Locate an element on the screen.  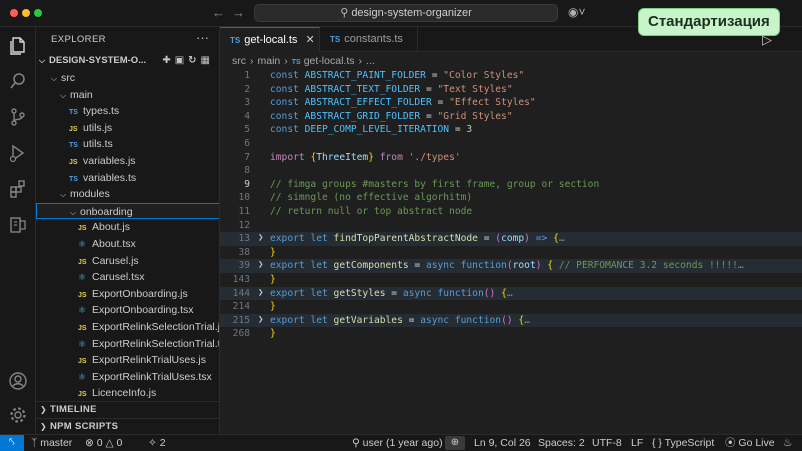
code-token: function is located at coordinates (478, 320).